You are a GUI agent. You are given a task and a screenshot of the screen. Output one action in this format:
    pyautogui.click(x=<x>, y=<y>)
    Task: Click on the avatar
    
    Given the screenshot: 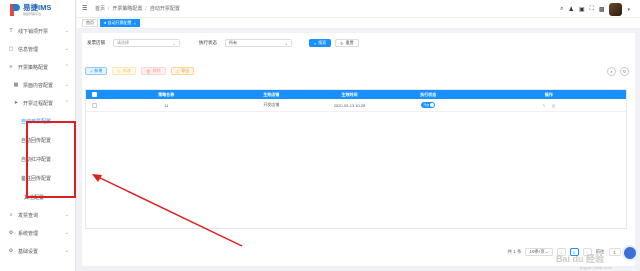 What is the action you would take?
    pyautogui.click(x=616, y=9)
    